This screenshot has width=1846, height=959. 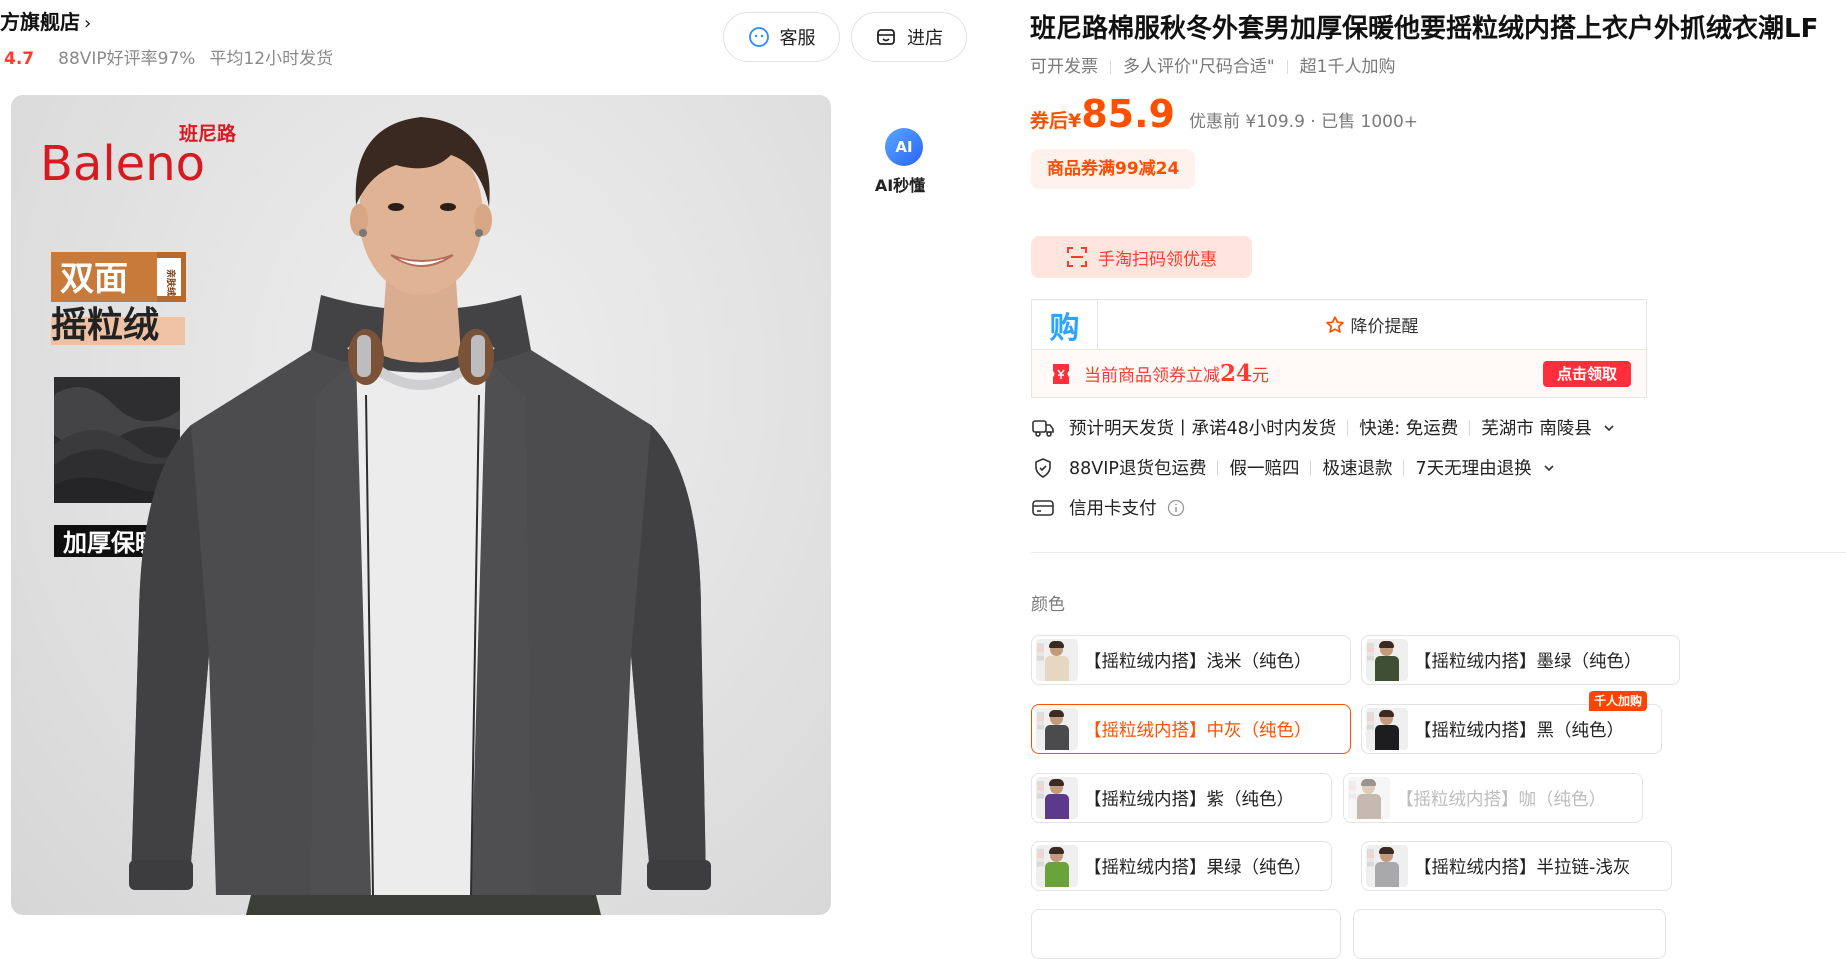 I want to click on star-icon, so click(x=1334, y=324).